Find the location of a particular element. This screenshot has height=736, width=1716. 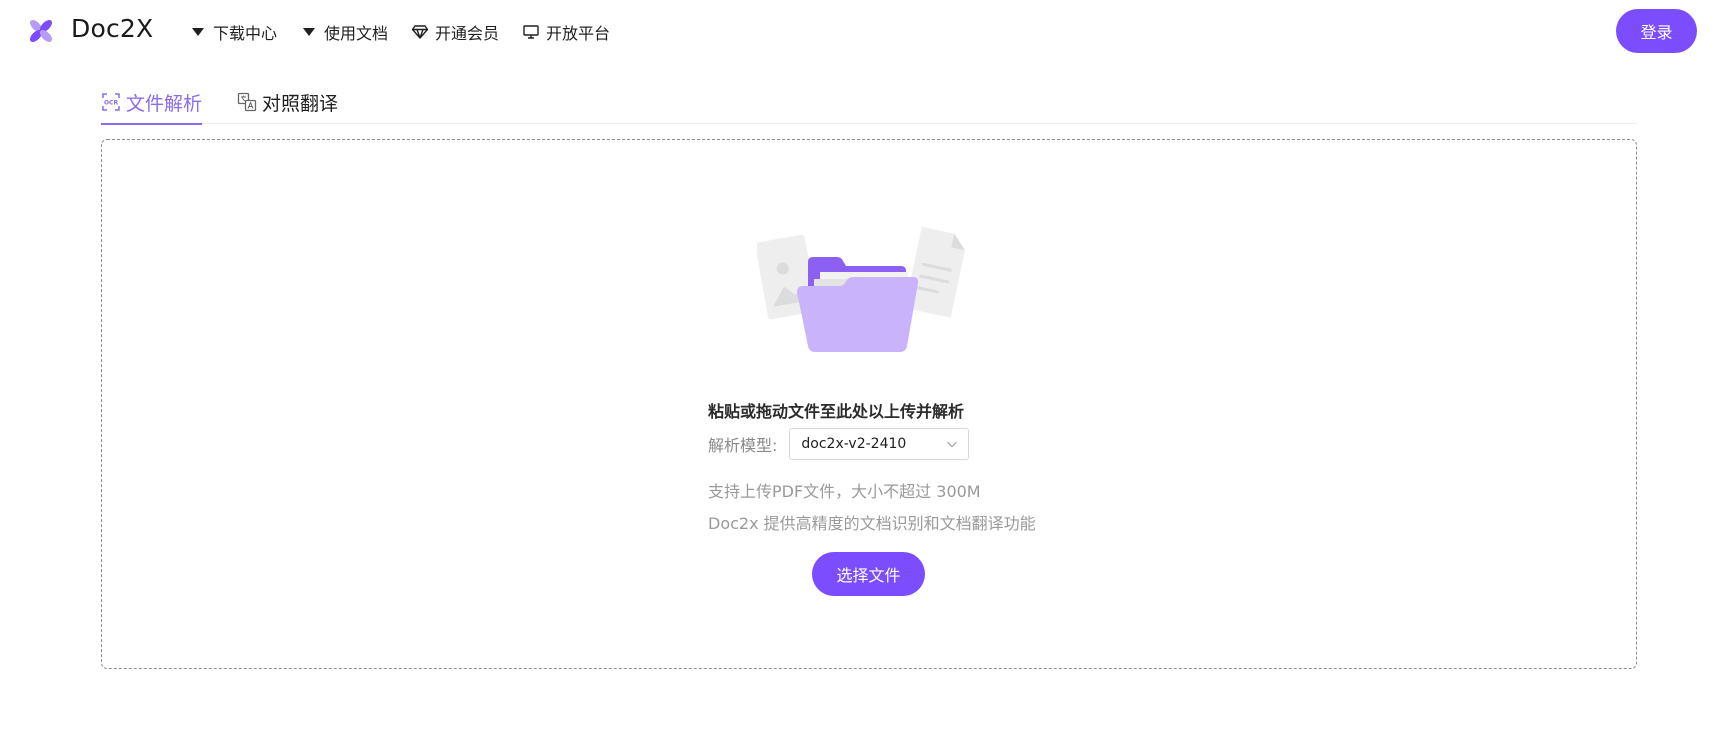

model-label: 解析模型: is located at coordinates (743, 445).